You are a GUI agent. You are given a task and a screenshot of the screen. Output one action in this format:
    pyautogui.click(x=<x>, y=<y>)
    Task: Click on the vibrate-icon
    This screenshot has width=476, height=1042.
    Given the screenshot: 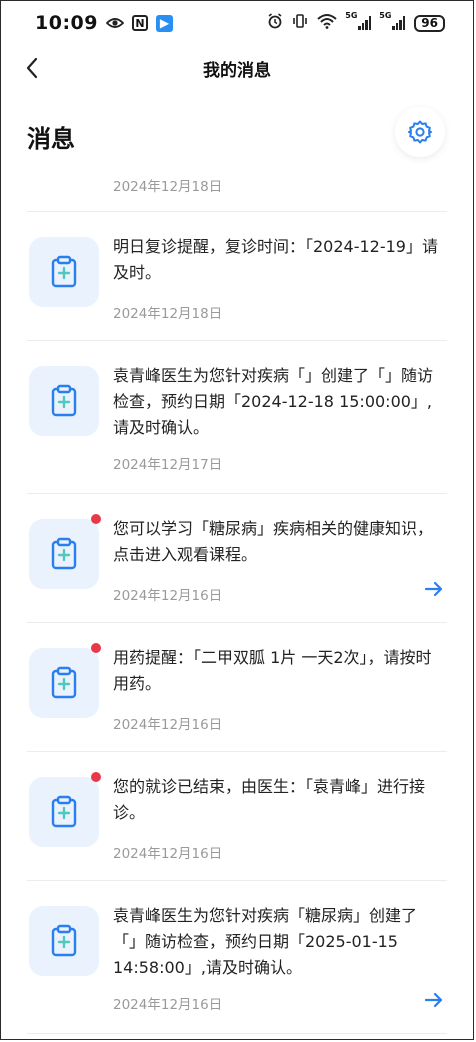 What is the action you would take?
    pyautogui.click(x=300, y=23)
    